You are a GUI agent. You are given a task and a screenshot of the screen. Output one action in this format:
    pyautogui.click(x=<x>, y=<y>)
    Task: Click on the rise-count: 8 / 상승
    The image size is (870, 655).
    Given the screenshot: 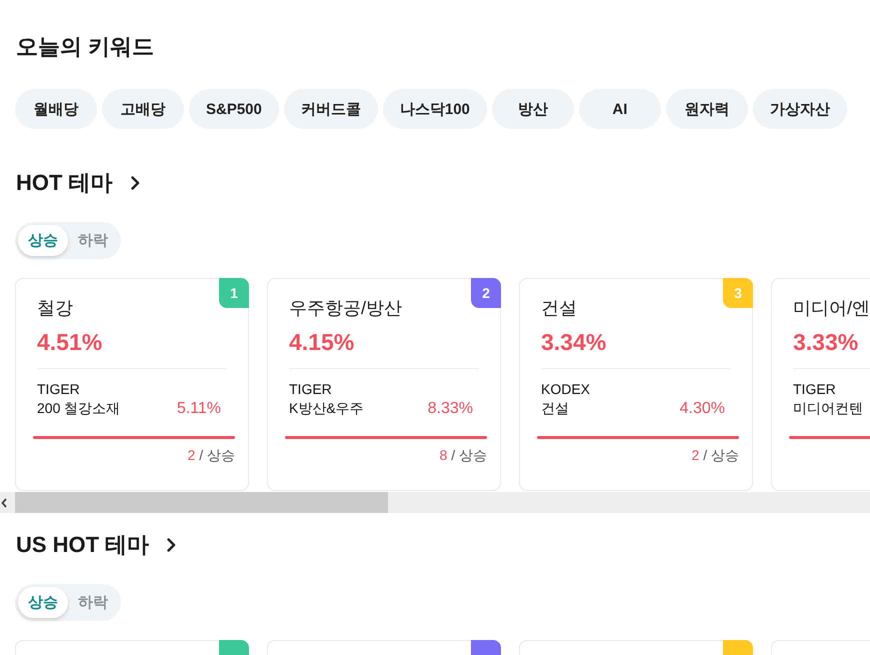 What is the action you would take?
    pyautogui.click(x=463, y=455)
    